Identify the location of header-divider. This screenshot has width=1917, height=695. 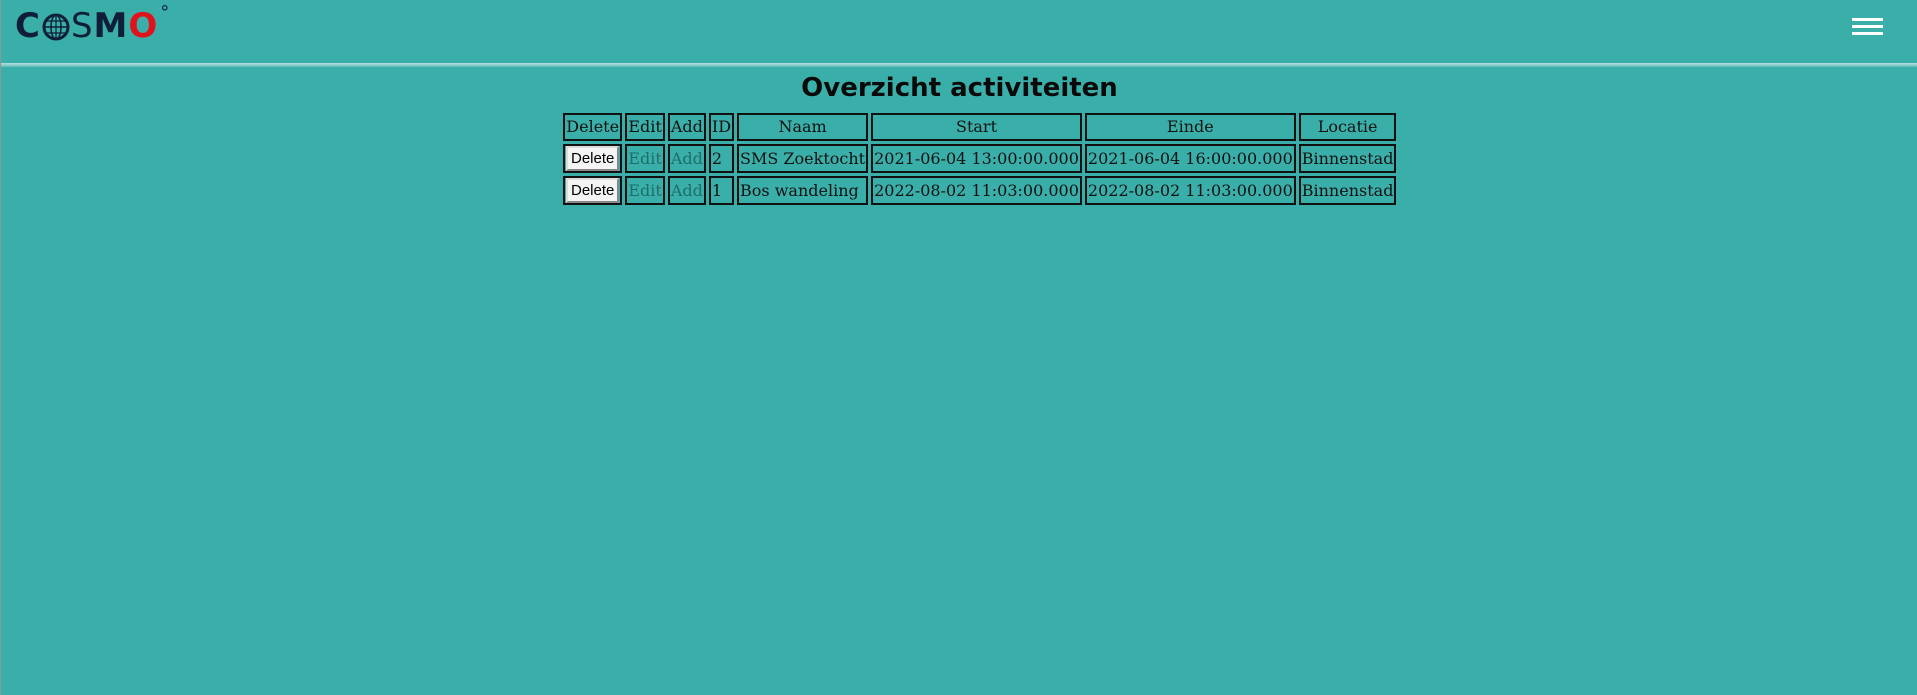
(959, 65).